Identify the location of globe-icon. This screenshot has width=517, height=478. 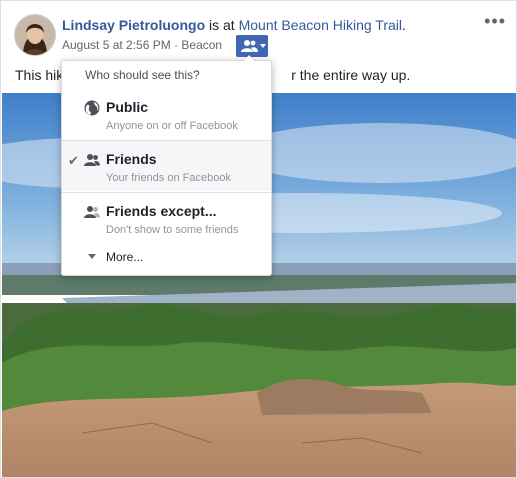
(92, 108).